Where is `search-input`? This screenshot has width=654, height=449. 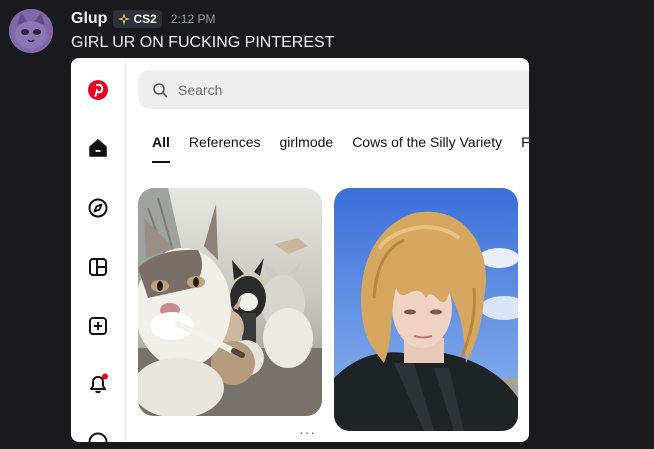
search-input is located at coordinates (328, 89).